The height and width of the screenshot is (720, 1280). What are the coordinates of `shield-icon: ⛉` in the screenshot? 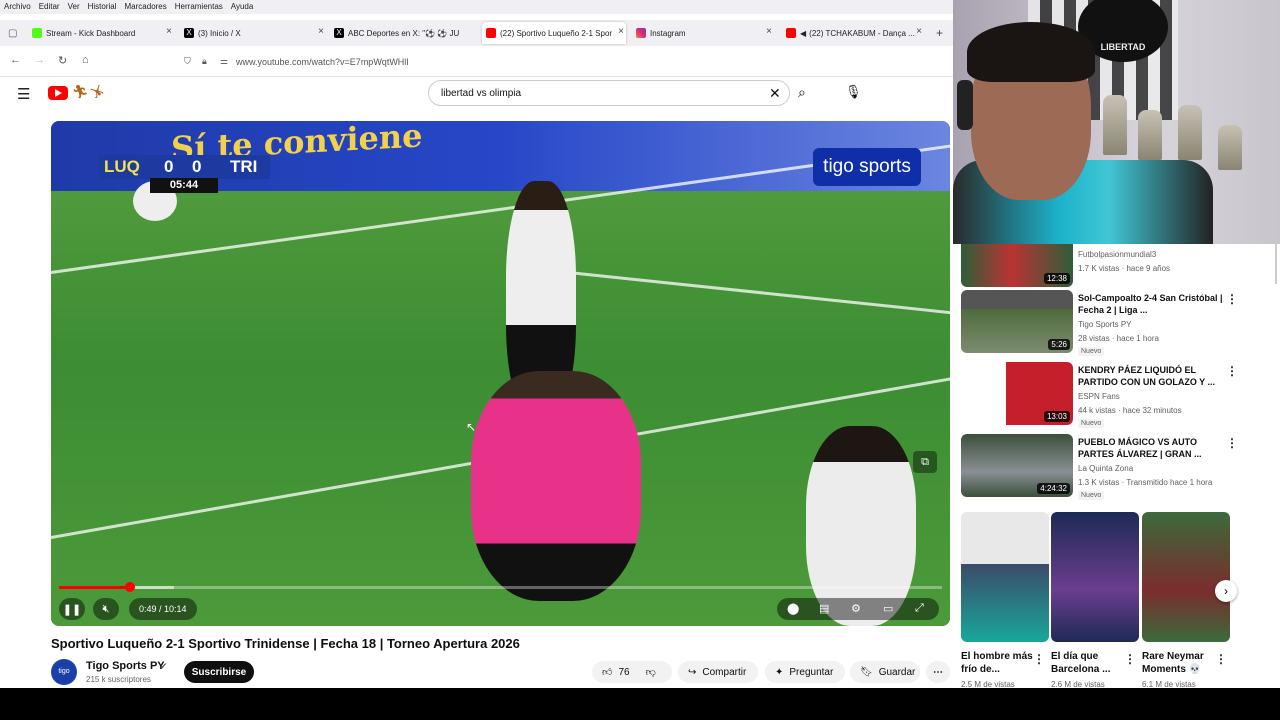 It's located at (187, 61).